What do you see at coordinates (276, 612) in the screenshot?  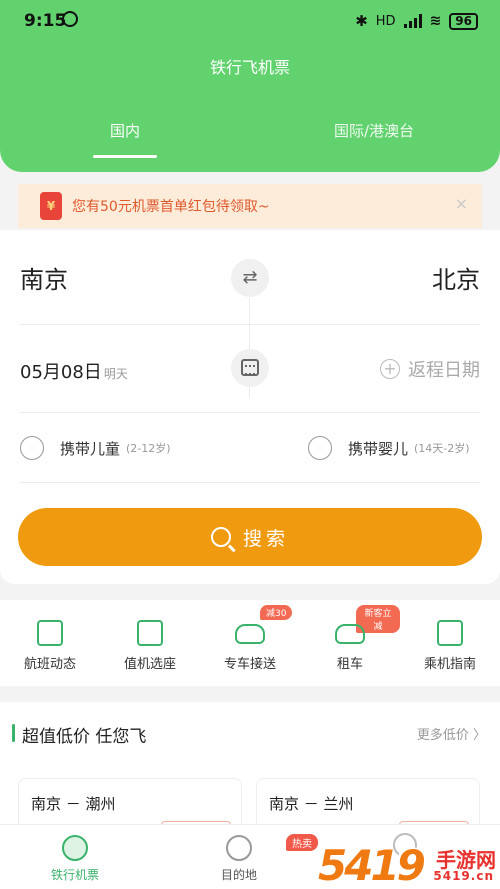 I see `discount-badge: 减30` at bounding box center [276, 612].